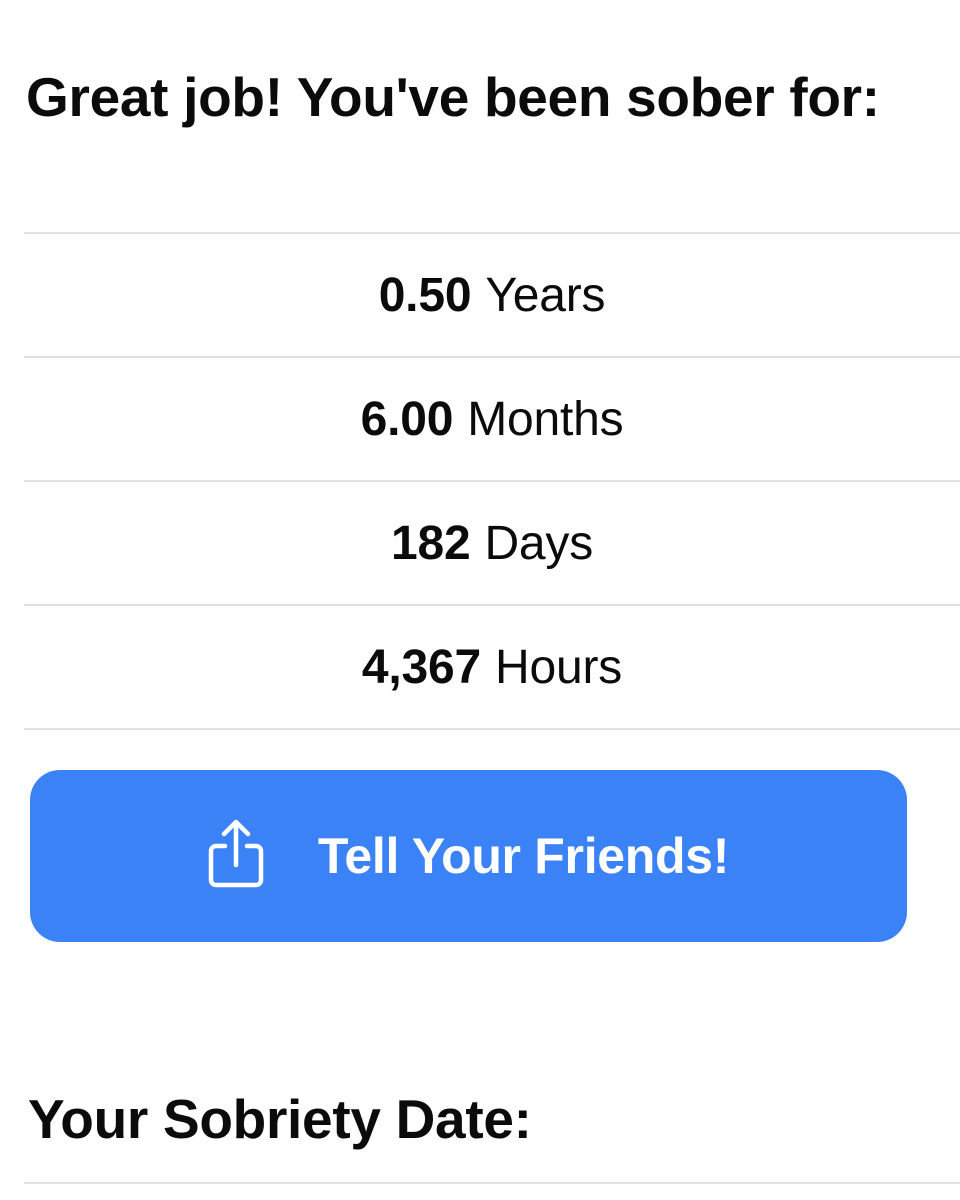 Image resolution: width=960 pixels, height=1200 pixels. I want to click on stat-value: 182, so click(430, 543).